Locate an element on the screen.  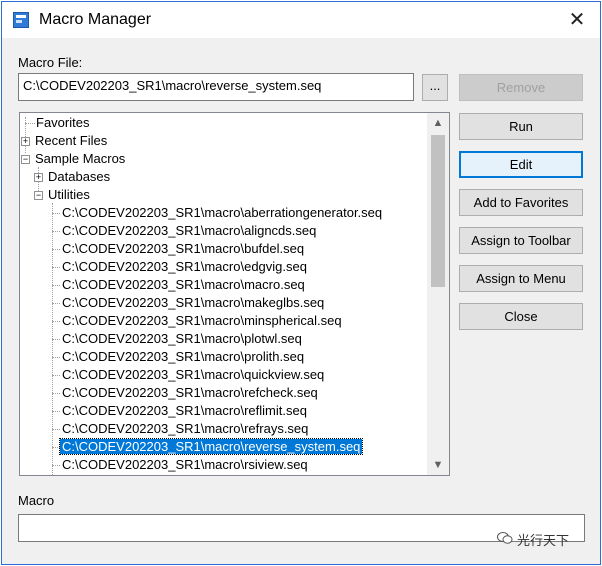
tree-item-label: C:\CODEV202203_SR1\macro\makeglbs.seq is located at coordinates (193, 302).